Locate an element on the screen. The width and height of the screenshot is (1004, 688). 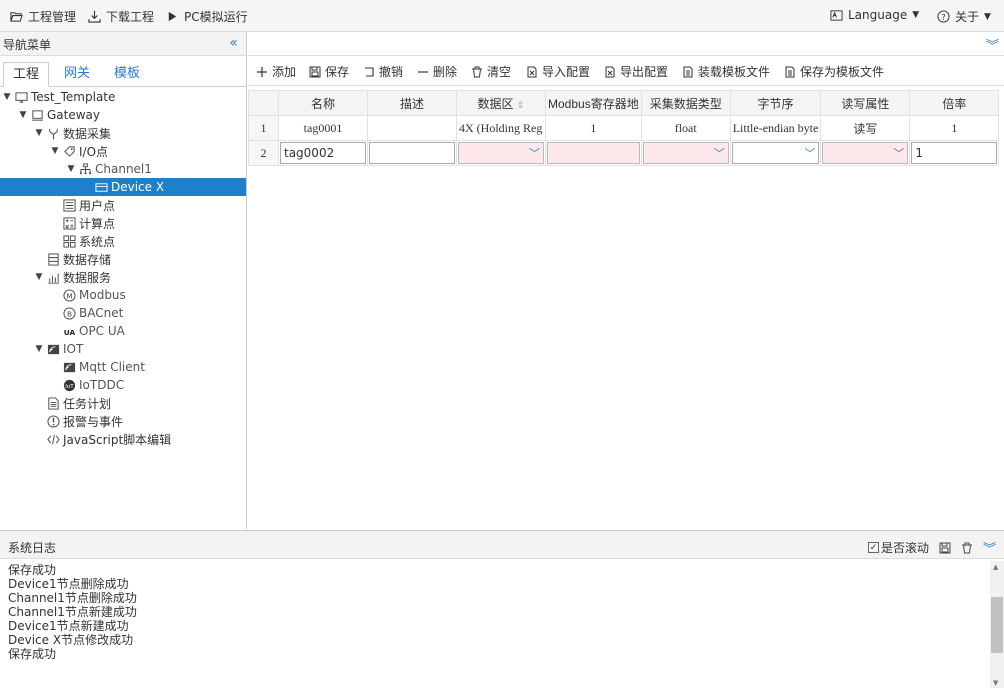
col-header-byte-order: 字节序 is located at coordinates (775, 103).